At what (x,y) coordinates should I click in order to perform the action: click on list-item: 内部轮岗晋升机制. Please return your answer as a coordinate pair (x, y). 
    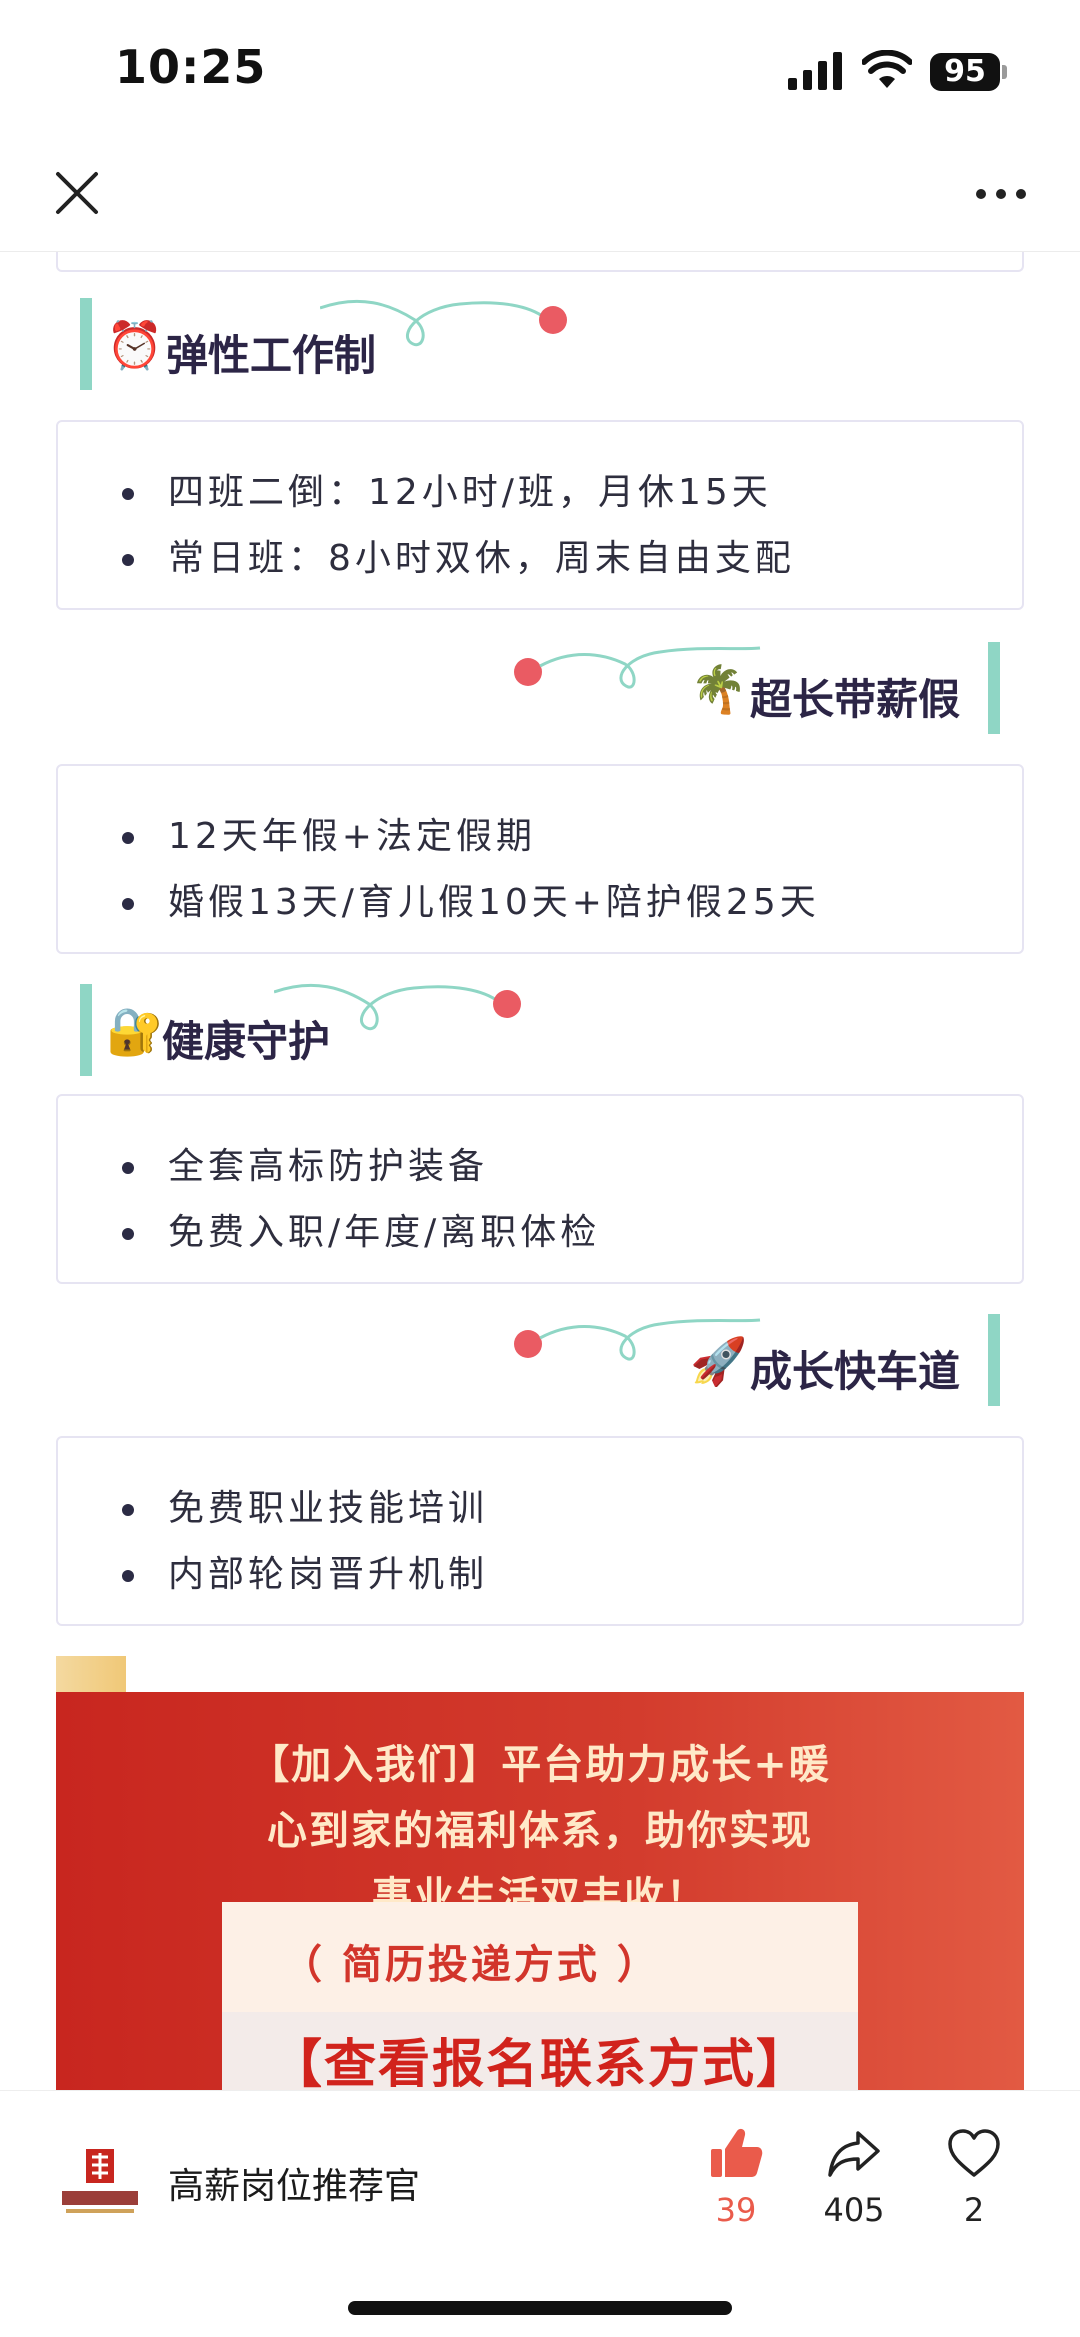
    Looking at the image, I should click on (572, 1575).